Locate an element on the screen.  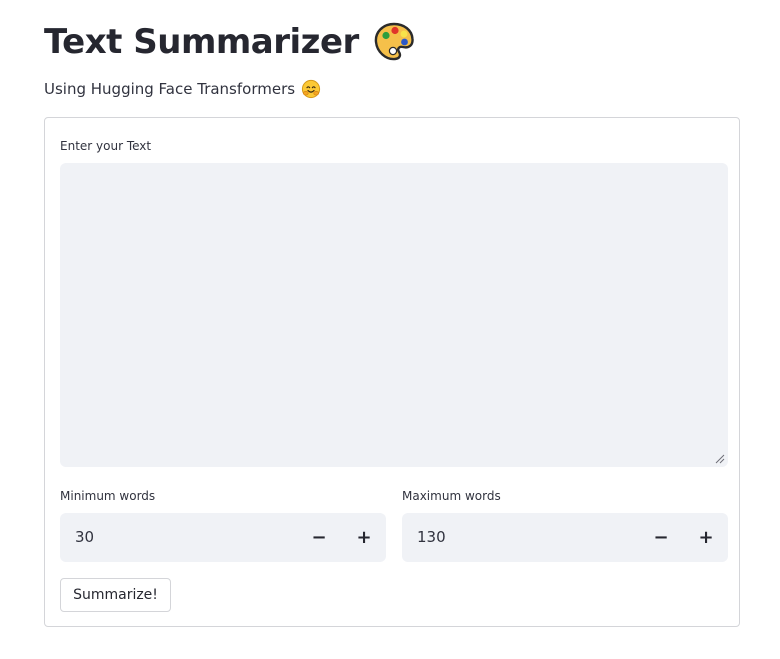
min-words-increment-button: + is located at coordinates (364, 537).